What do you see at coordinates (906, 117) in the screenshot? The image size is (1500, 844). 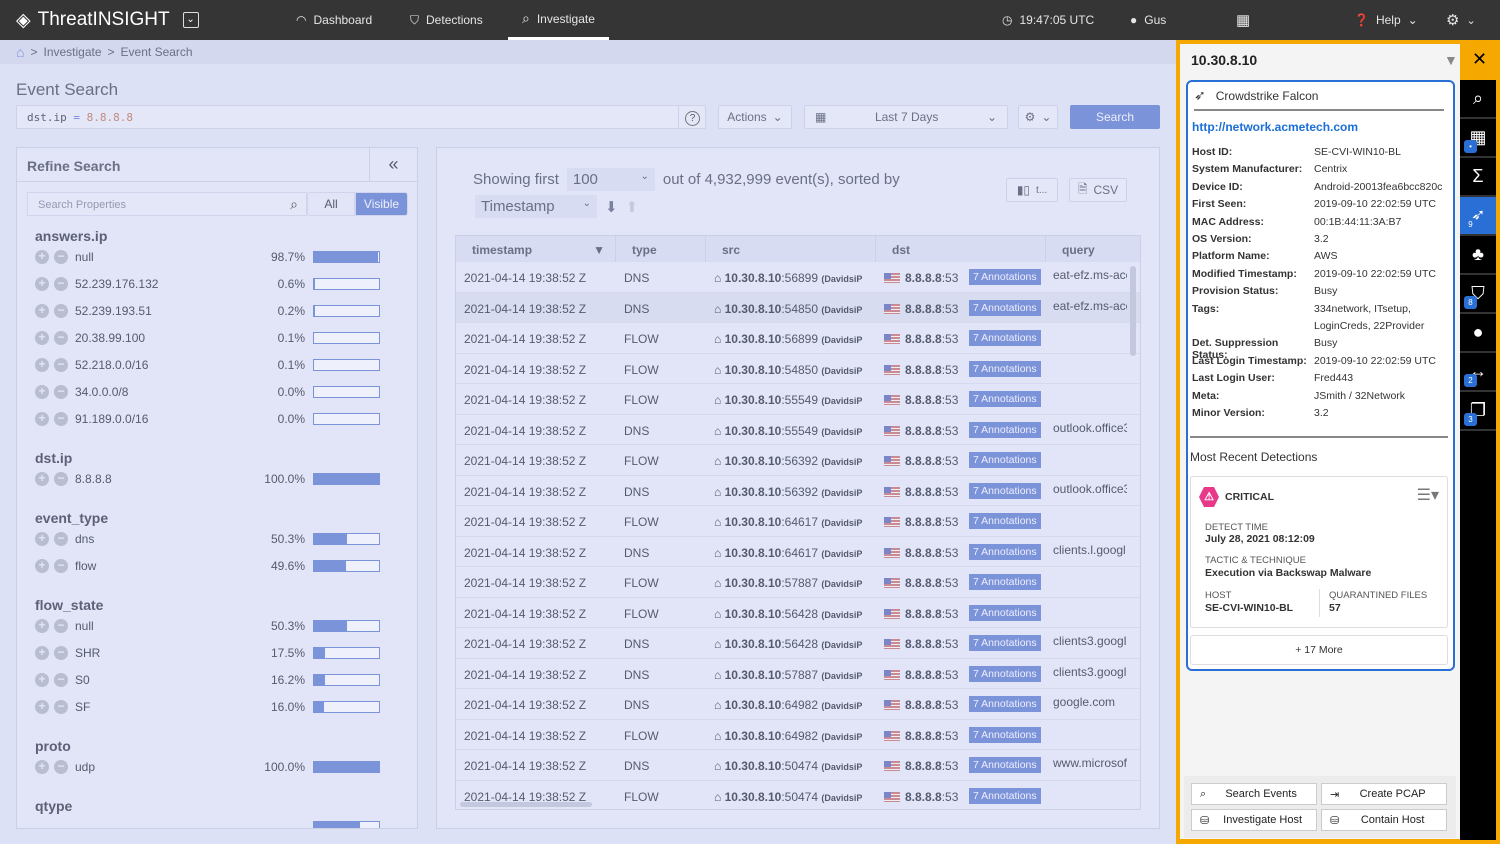 I see `date-range-select: ▦ Last 7 Days ⌄` at bounding box center [906, 117].